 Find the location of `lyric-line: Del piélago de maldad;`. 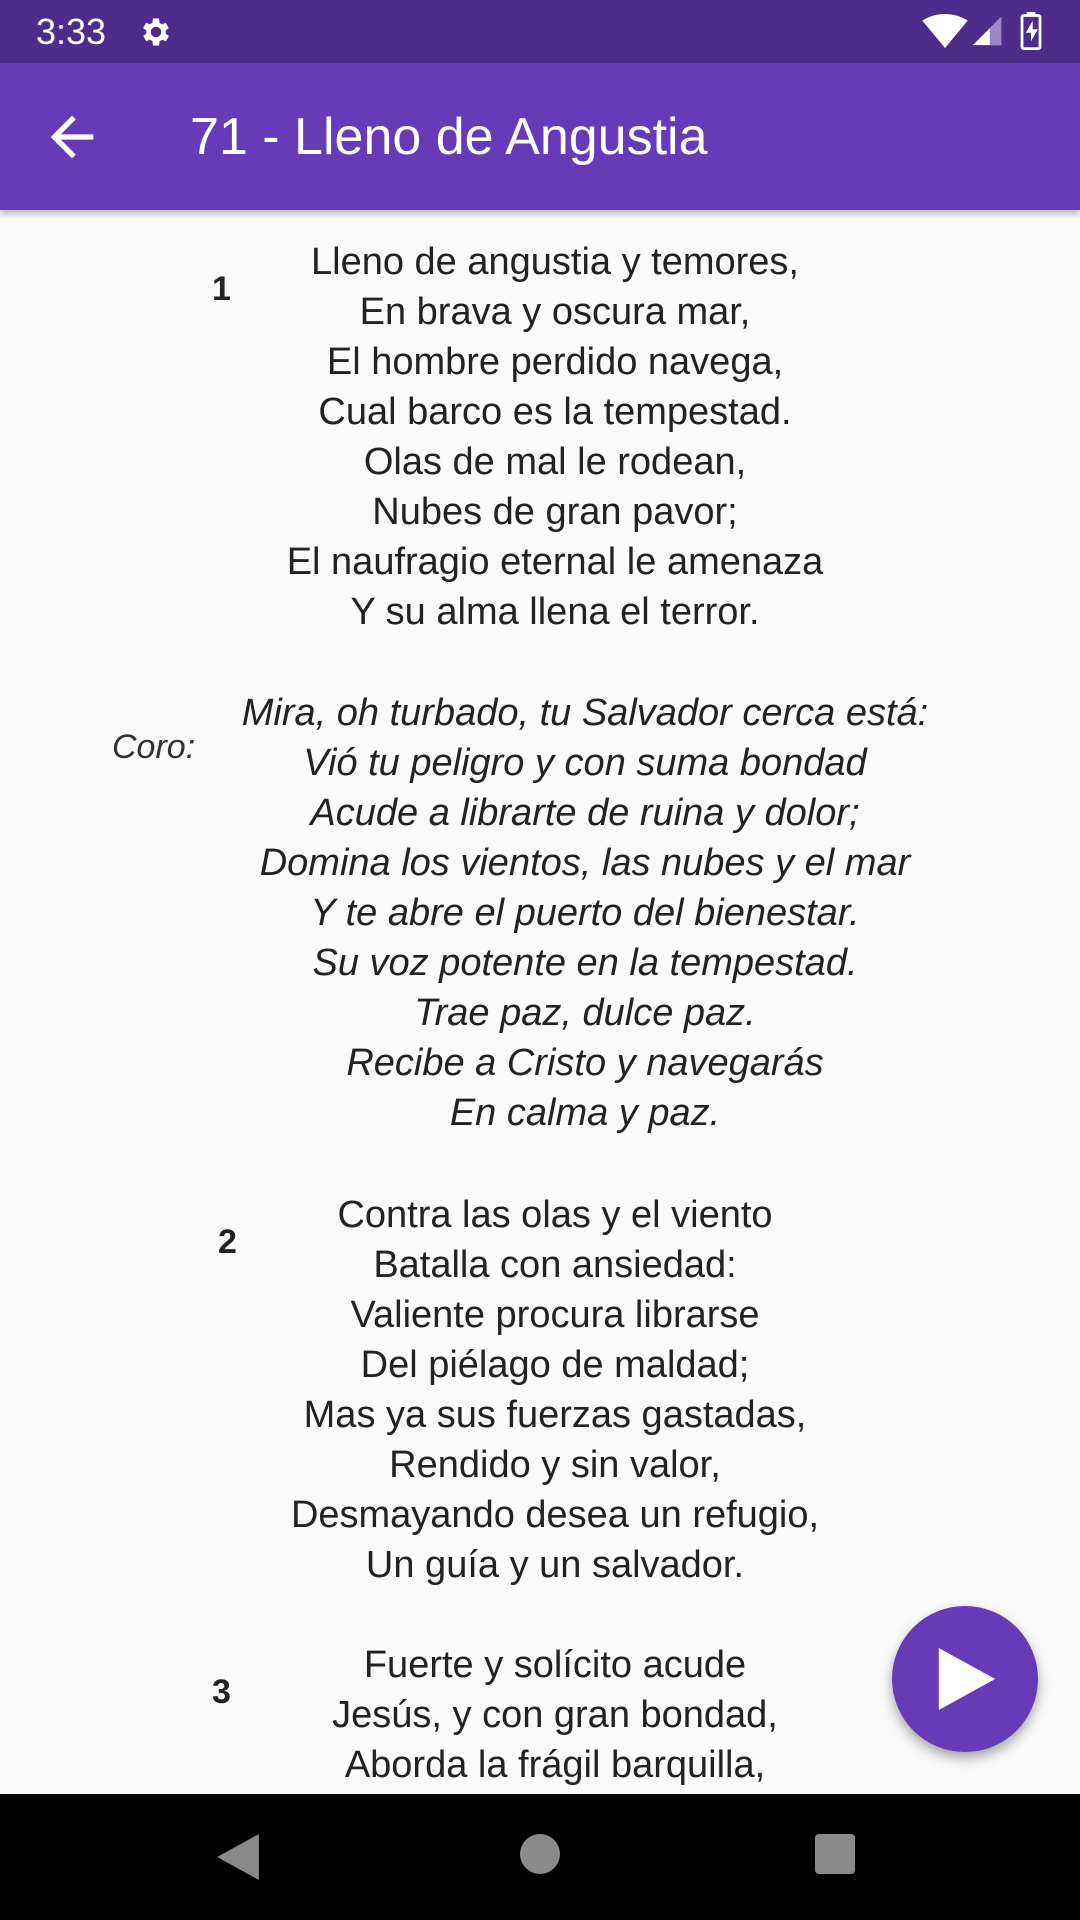

lyric-line: Del piélago de maldad; is located at coordinates (555, 1365).